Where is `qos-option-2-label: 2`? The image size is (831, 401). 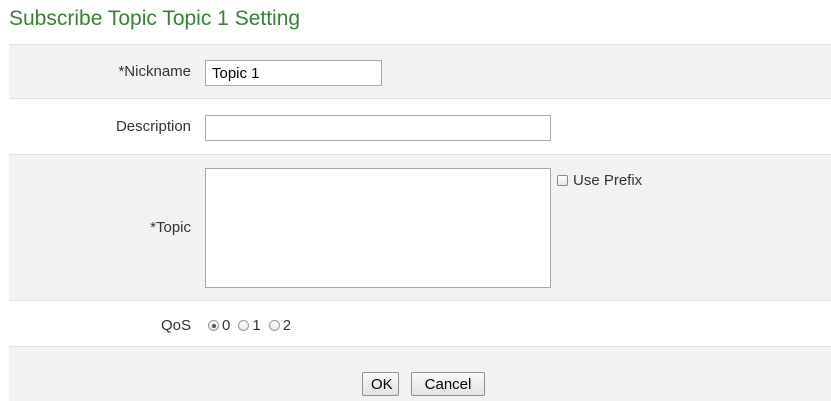 qos-option-2-label: 2 is located at coordinates (287, 325).